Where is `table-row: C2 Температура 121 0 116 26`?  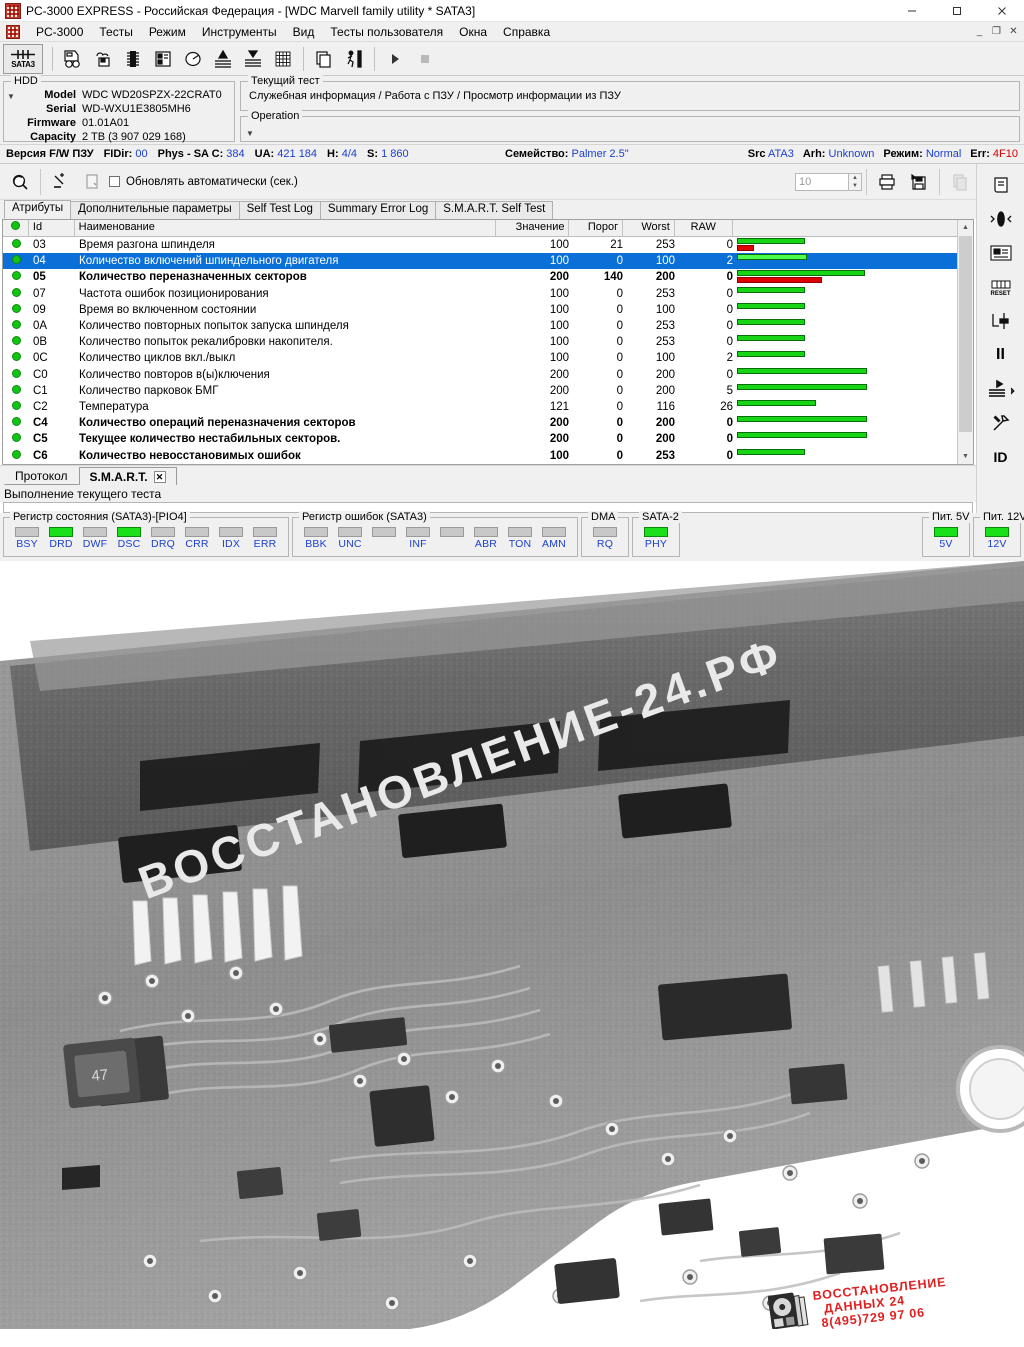
table-row: C2 Температура 121 0 116 26 is located at coordinates (488, 407).